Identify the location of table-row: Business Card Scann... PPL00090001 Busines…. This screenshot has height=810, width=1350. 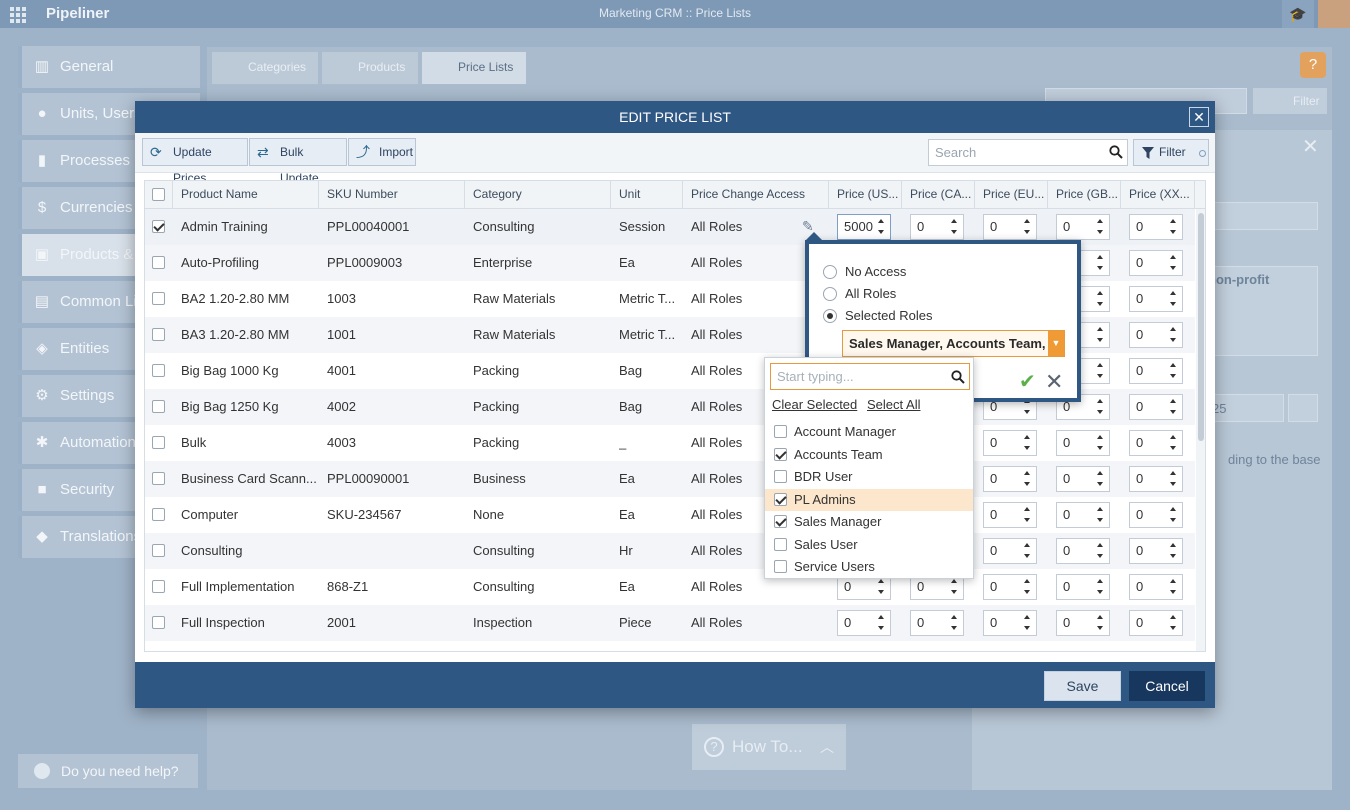
(670, 479).